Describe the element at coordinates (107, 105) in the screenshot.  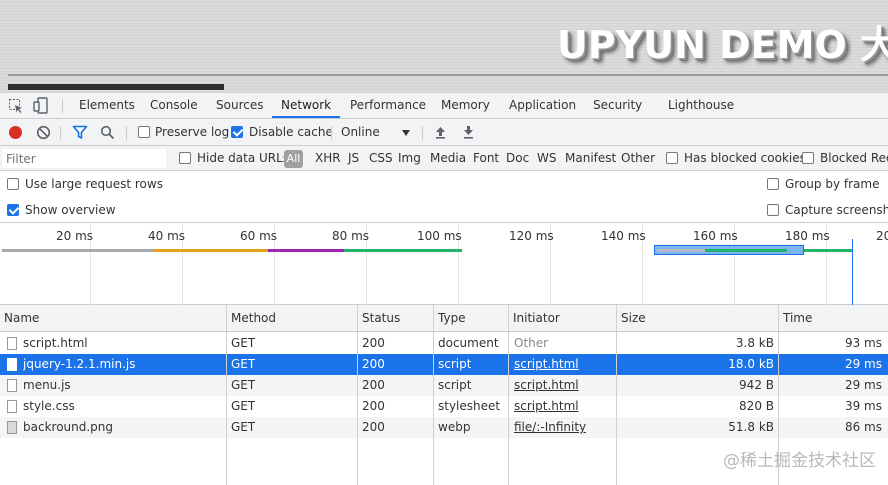
I see `tab-elements: Elements` at that location.